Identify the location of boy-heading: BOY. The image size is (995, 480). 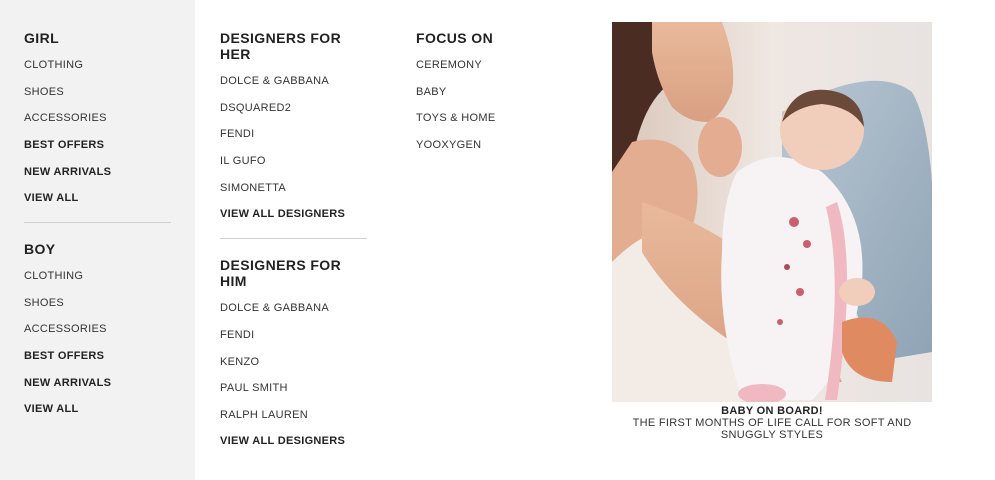
(40, 249).